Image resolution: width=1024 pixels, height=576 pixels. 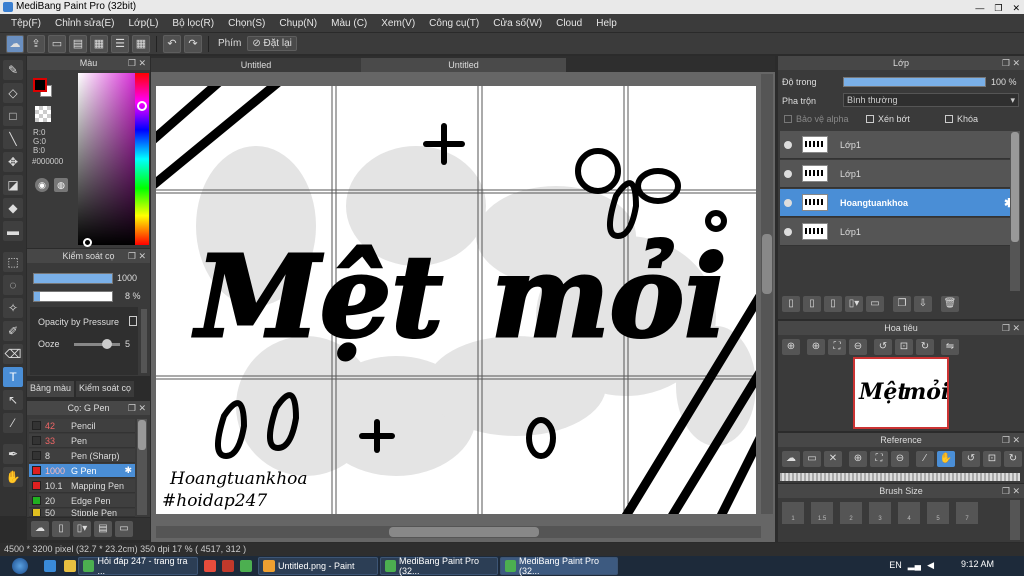 I want to click on layer-folder-icon: ▭, so click(x=875, y=304).